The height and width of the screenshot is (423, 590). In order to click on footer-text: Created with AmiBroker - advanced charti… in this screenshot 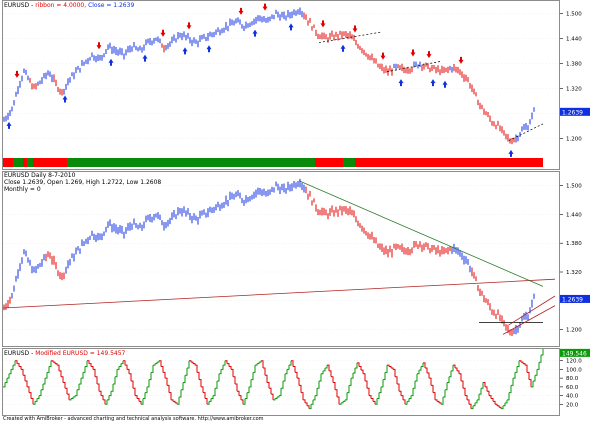, I will do `click(133, 419)`.